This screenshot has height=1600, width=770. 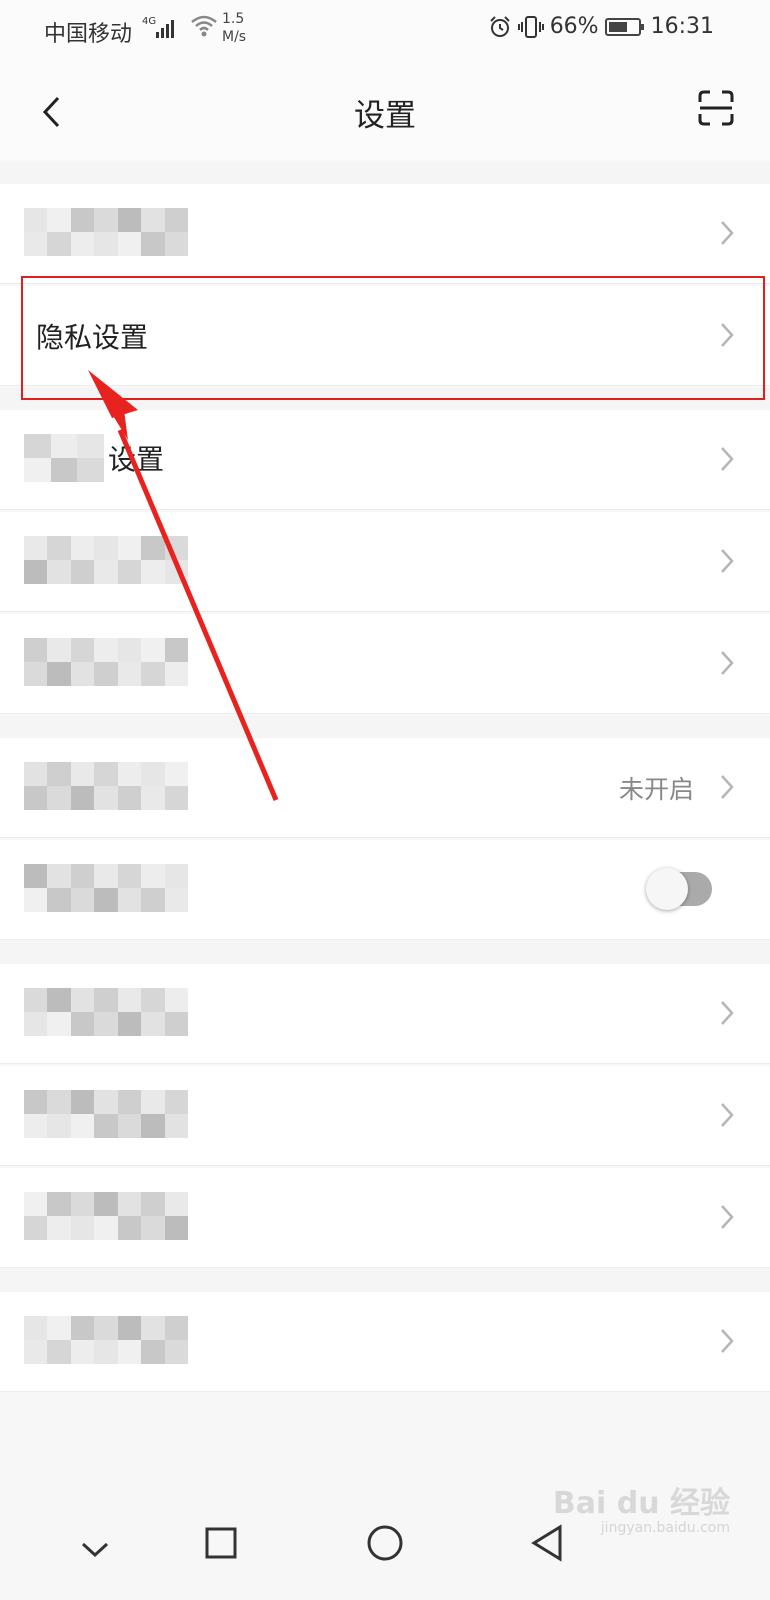 I want to click on settings-row: 未开启, so click(x=385, y=788).